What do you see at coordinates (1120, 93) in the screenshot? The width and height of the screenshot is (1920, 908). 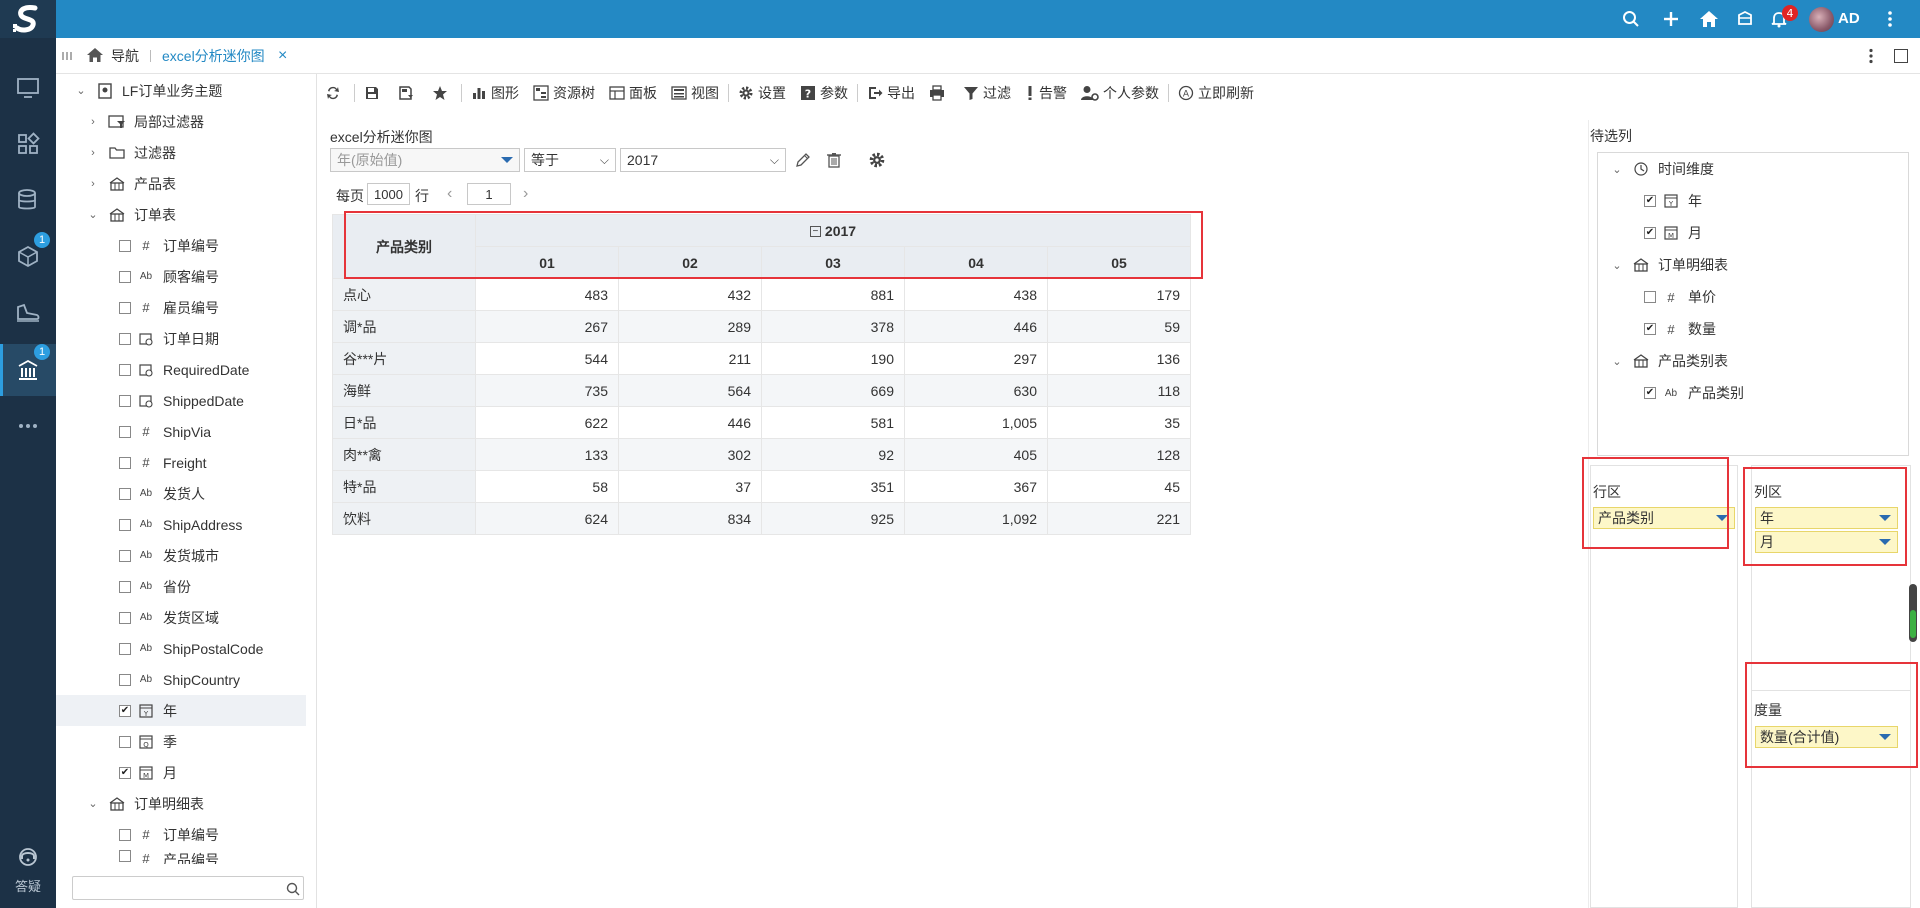 I see `toolbar-personal-params-button: 个人参数` at bounding box center [1120, 93].